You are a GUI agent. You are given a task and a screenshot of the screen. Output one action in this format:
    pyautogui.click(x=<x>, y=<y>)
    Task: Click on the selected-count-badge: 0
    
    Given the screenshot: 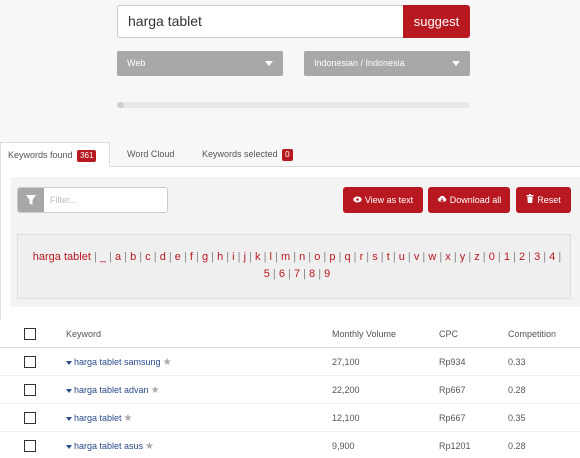 What is the action you would take?
    pyautogui.click(x=287, y=154)
    